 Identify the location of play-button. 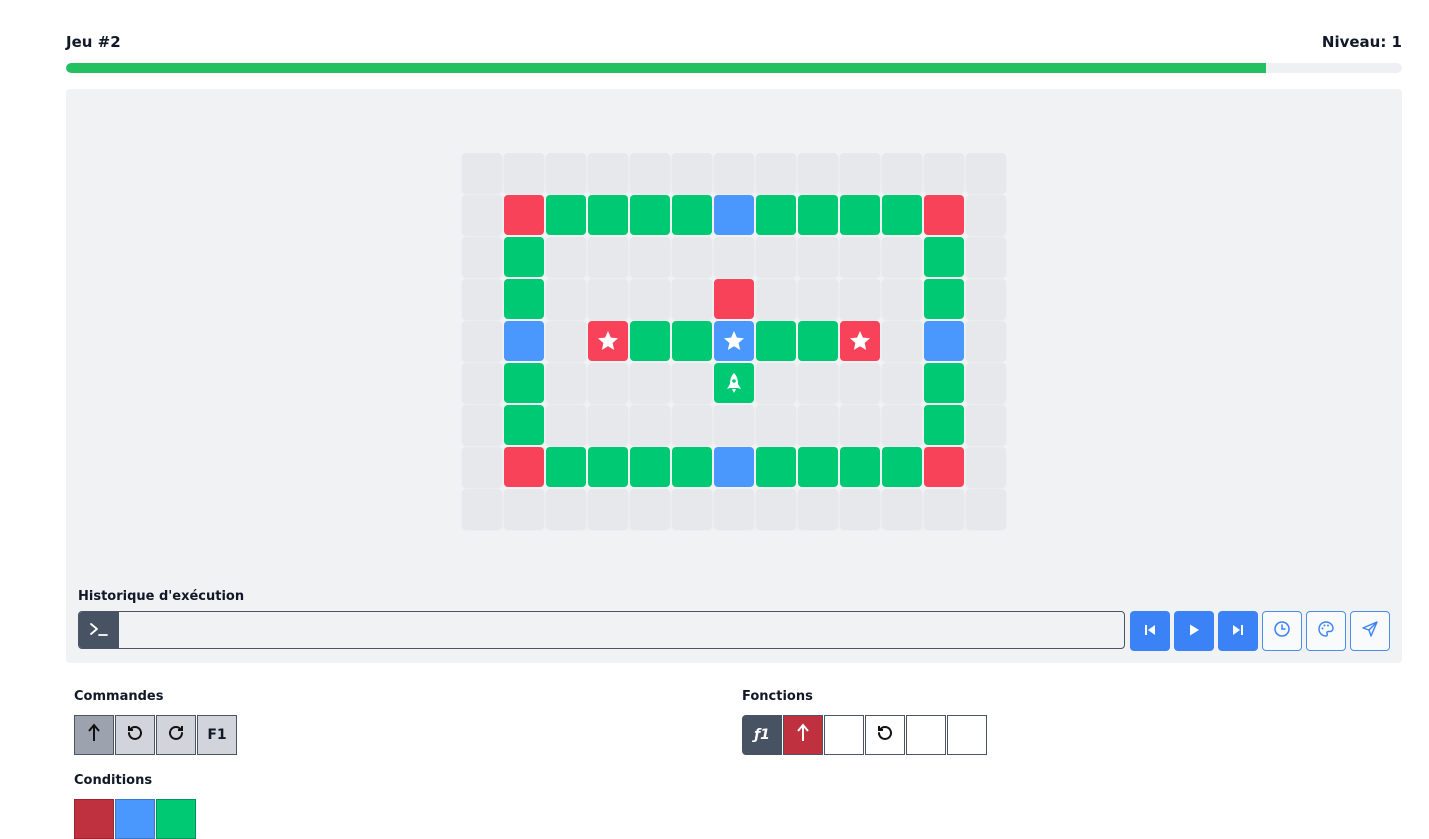
(1194, 631).